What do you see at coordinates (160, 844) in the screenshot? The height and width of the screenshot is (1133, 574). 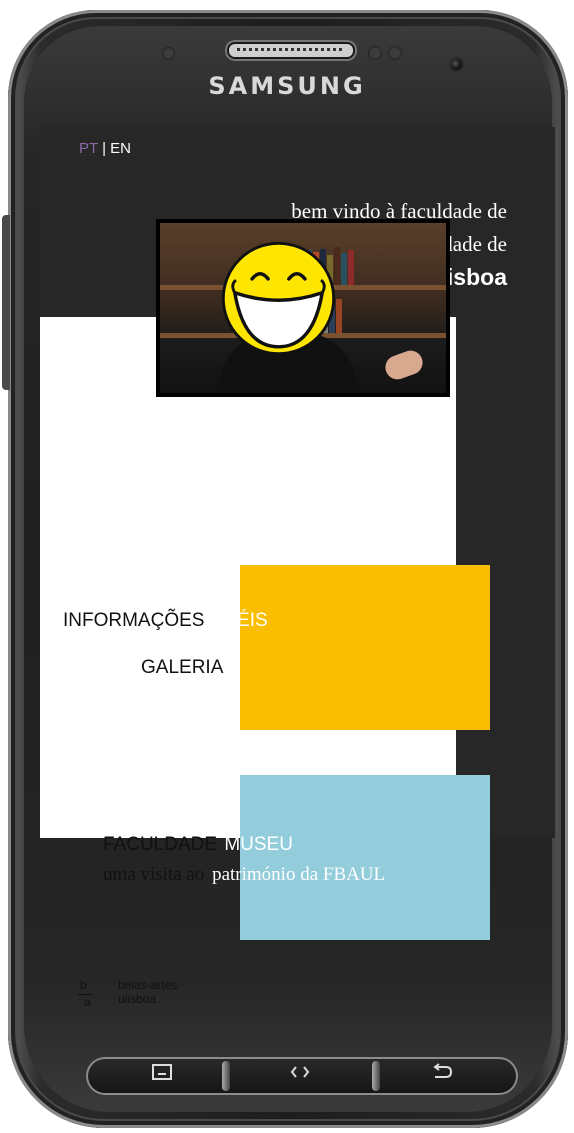 I see `menu-faculdade-label: FACULDADE` at bounding box center [160, 844].